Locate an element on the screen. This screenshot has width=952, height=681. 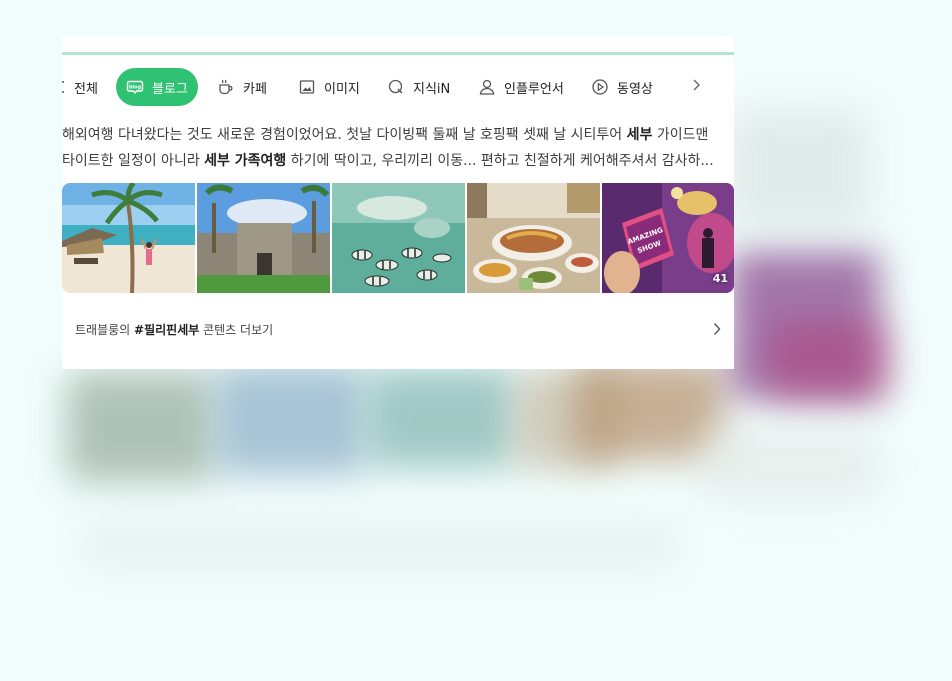
image-icon is located at coordinates (307, 87).